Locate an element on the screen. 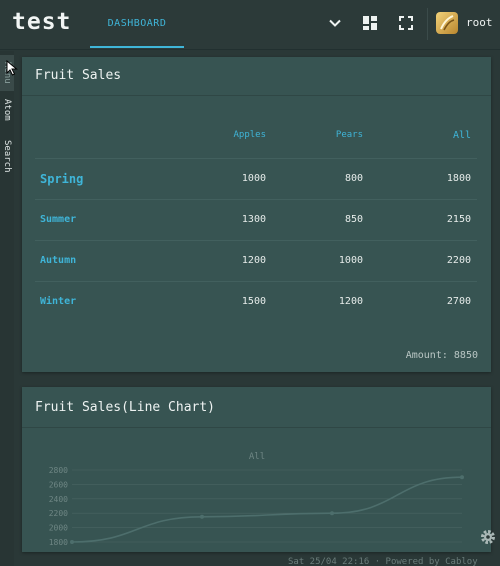 The width and height of the screenshot is (500, 566). mouse-cursor-icon is located at coordinates (12, 69).